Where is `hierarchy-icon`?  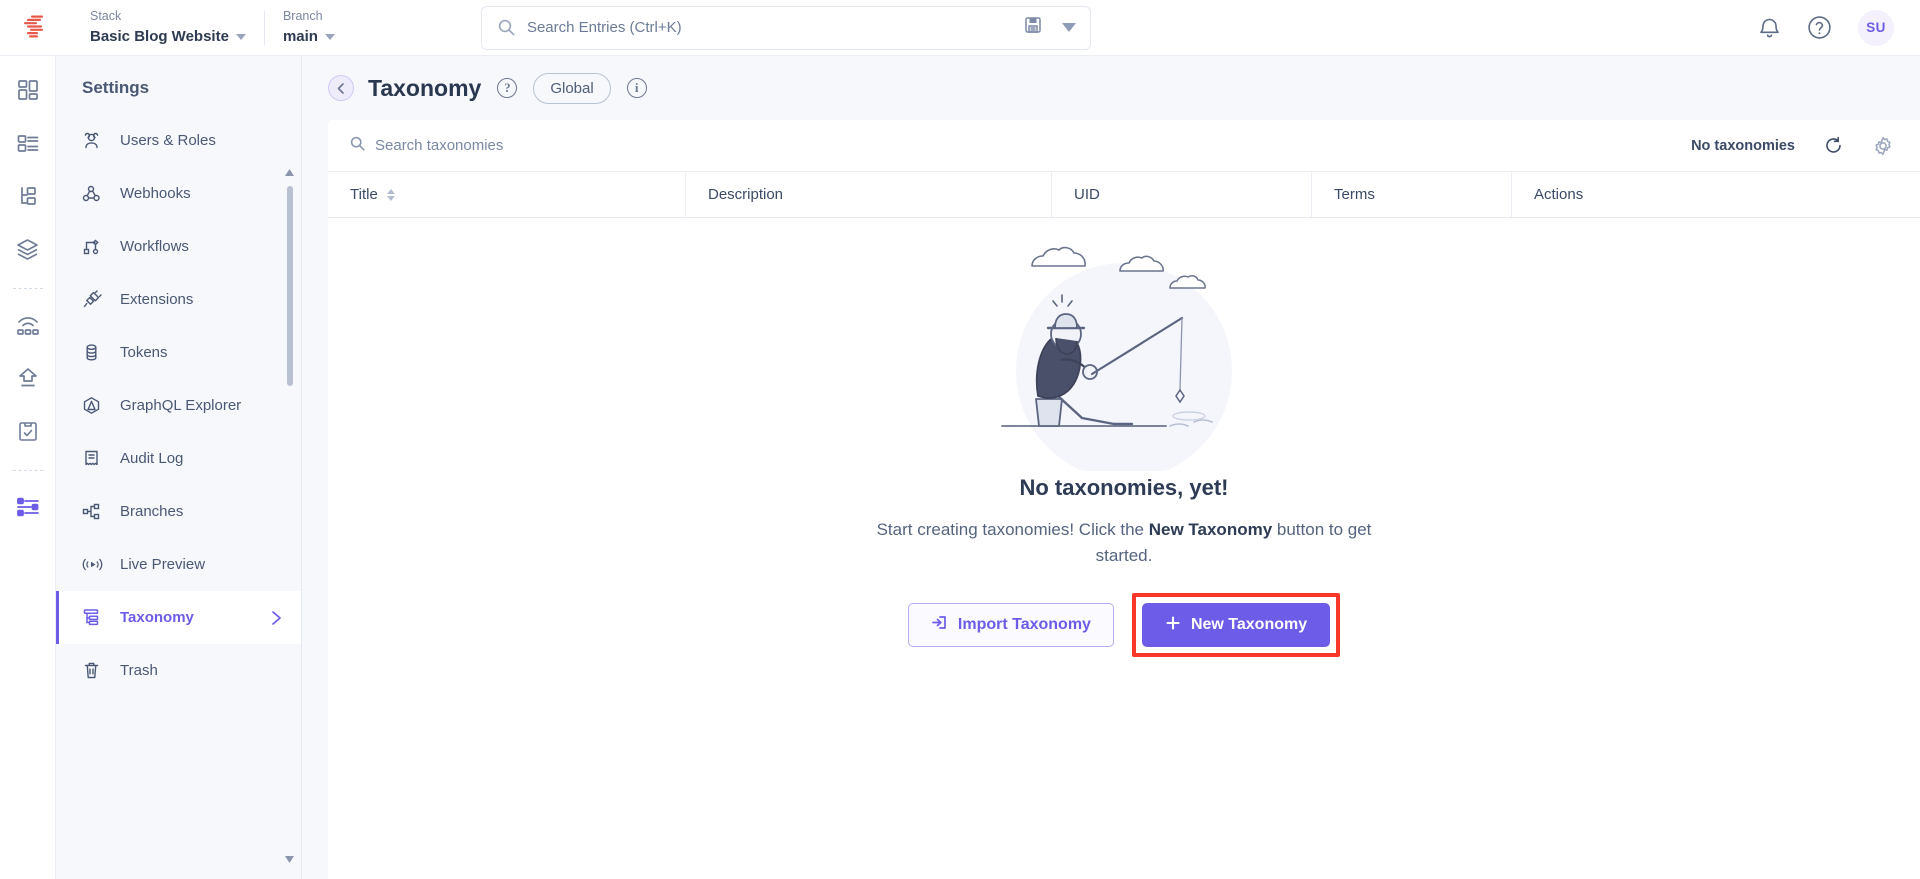
hierarchy-icon is located at coordinates (28, 196).